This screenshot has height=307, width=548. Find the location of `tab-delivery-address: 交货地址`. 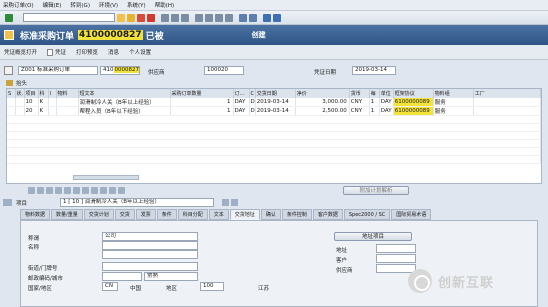

tab-delivery-address: 交货地址 is located at coordinates (244, 214).